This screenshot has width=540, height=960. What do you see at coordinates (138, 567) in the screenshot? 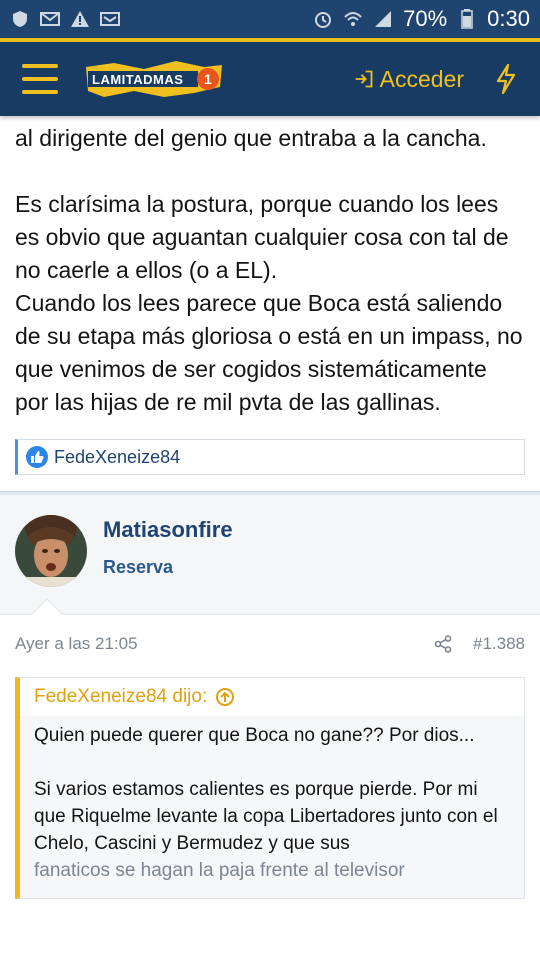
I see `reply-user-title: Reserva` at bounding box center [138, 567].